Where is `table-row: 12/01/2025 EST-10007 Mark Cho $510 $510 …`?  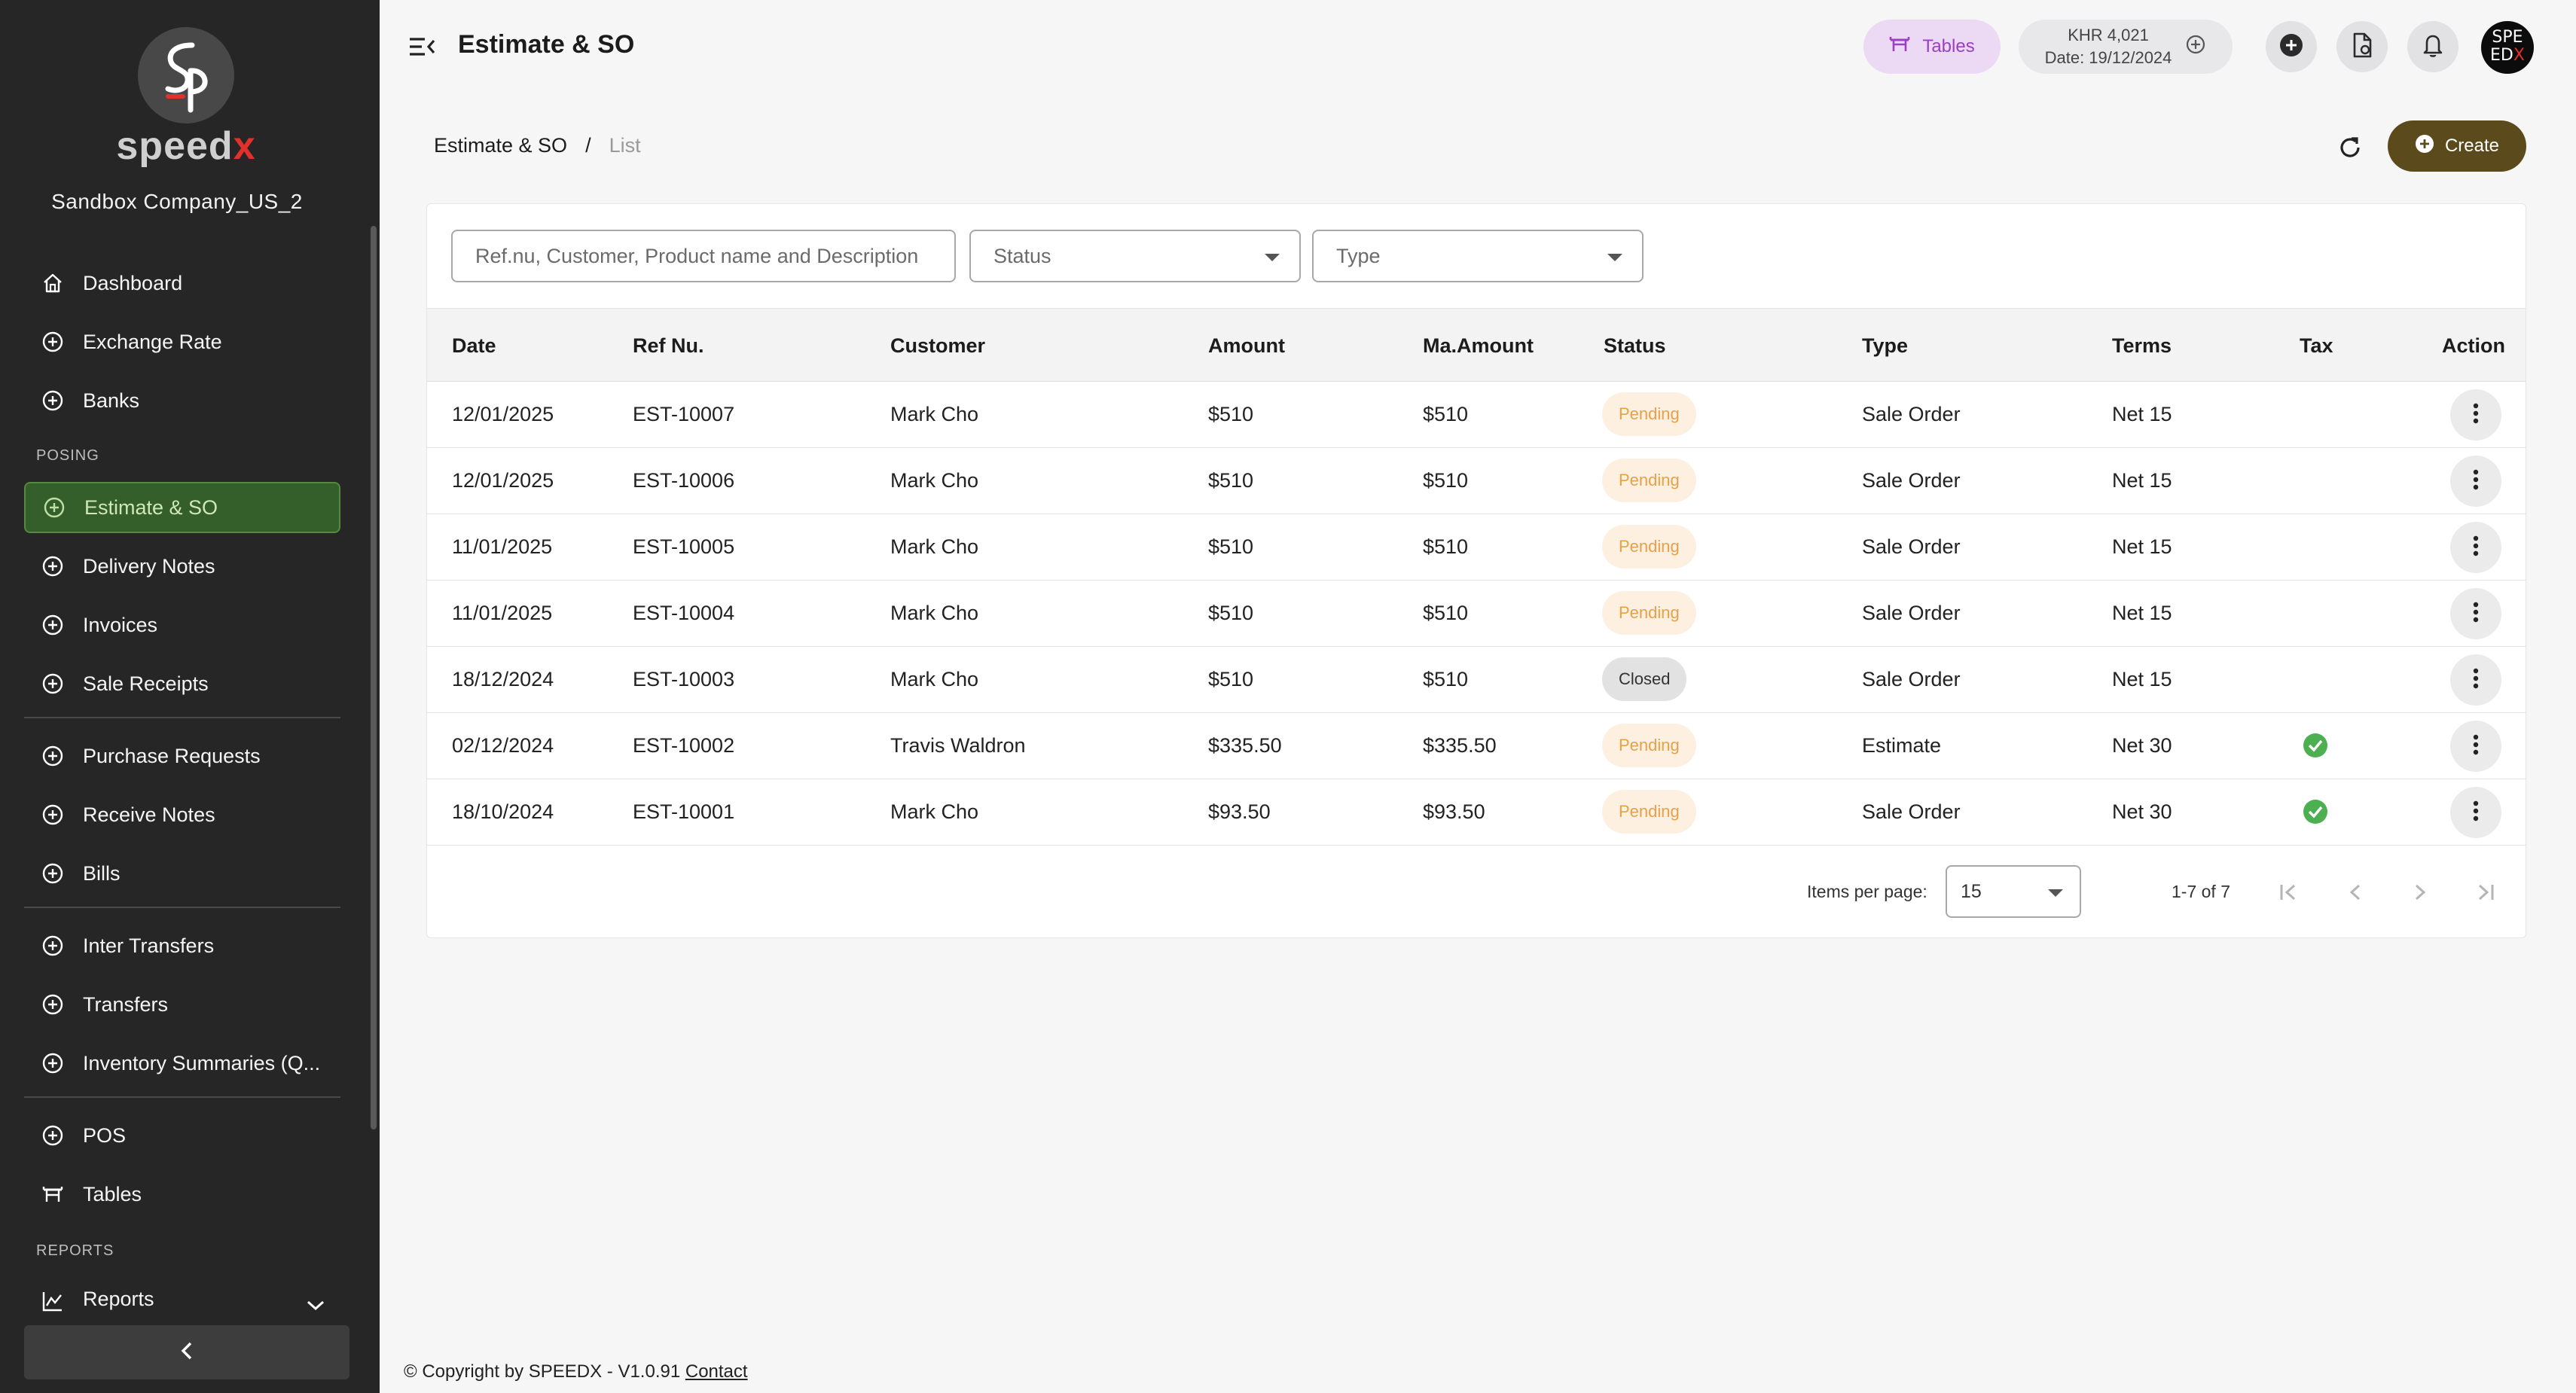
table-row: 12/01/2025 EST-10007 Mark Cho $510 $510 … is located at coordinates (1477, 415).